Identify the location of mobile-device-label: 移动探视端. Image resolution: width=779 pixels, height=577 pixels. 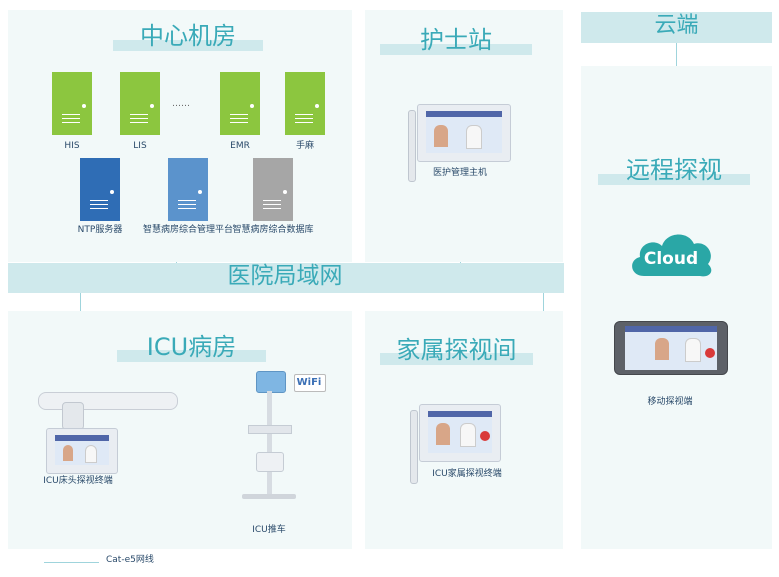
(670, 402).